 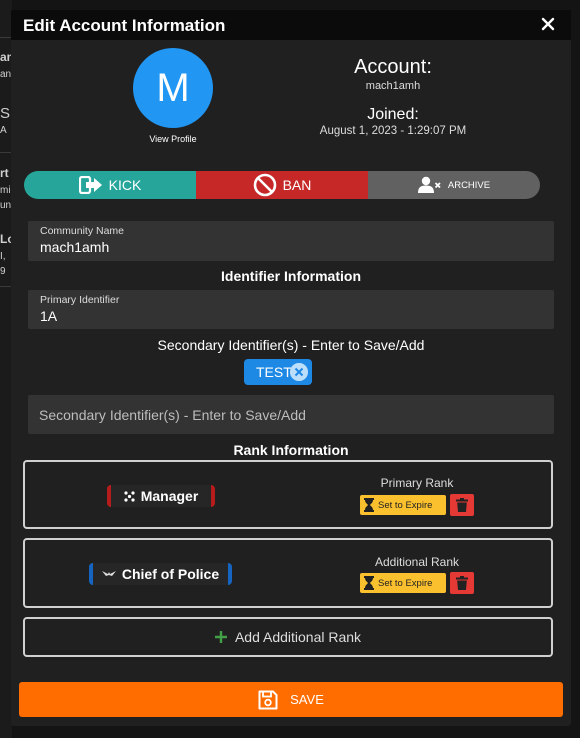 What do you see at coordinates (90, 185) in the screenshot?
I see `exit-icon` at bounding box center [90, 185].